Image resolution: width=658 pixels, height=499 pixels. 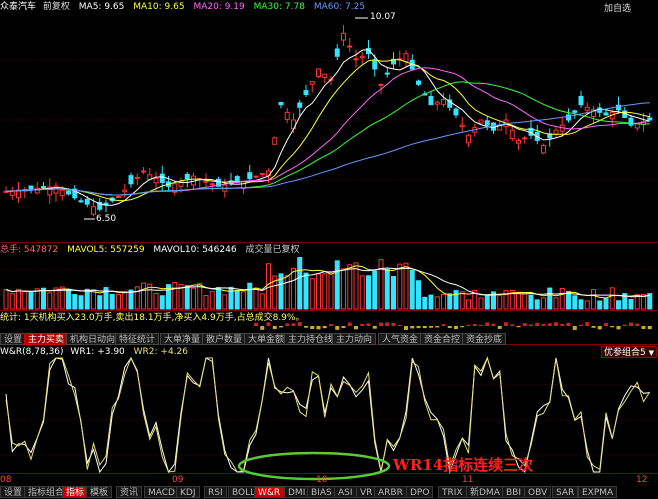 What do you see at coordinates (565, 492) in the screenshot?
I see `bottom-tab: SAR` at bounding box center [565, 492].